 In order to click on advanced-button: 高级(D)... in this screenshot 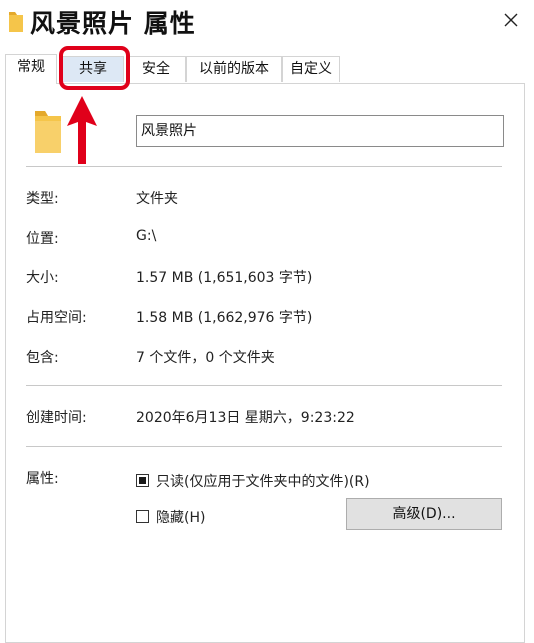, I will do `click(424, 514)`.